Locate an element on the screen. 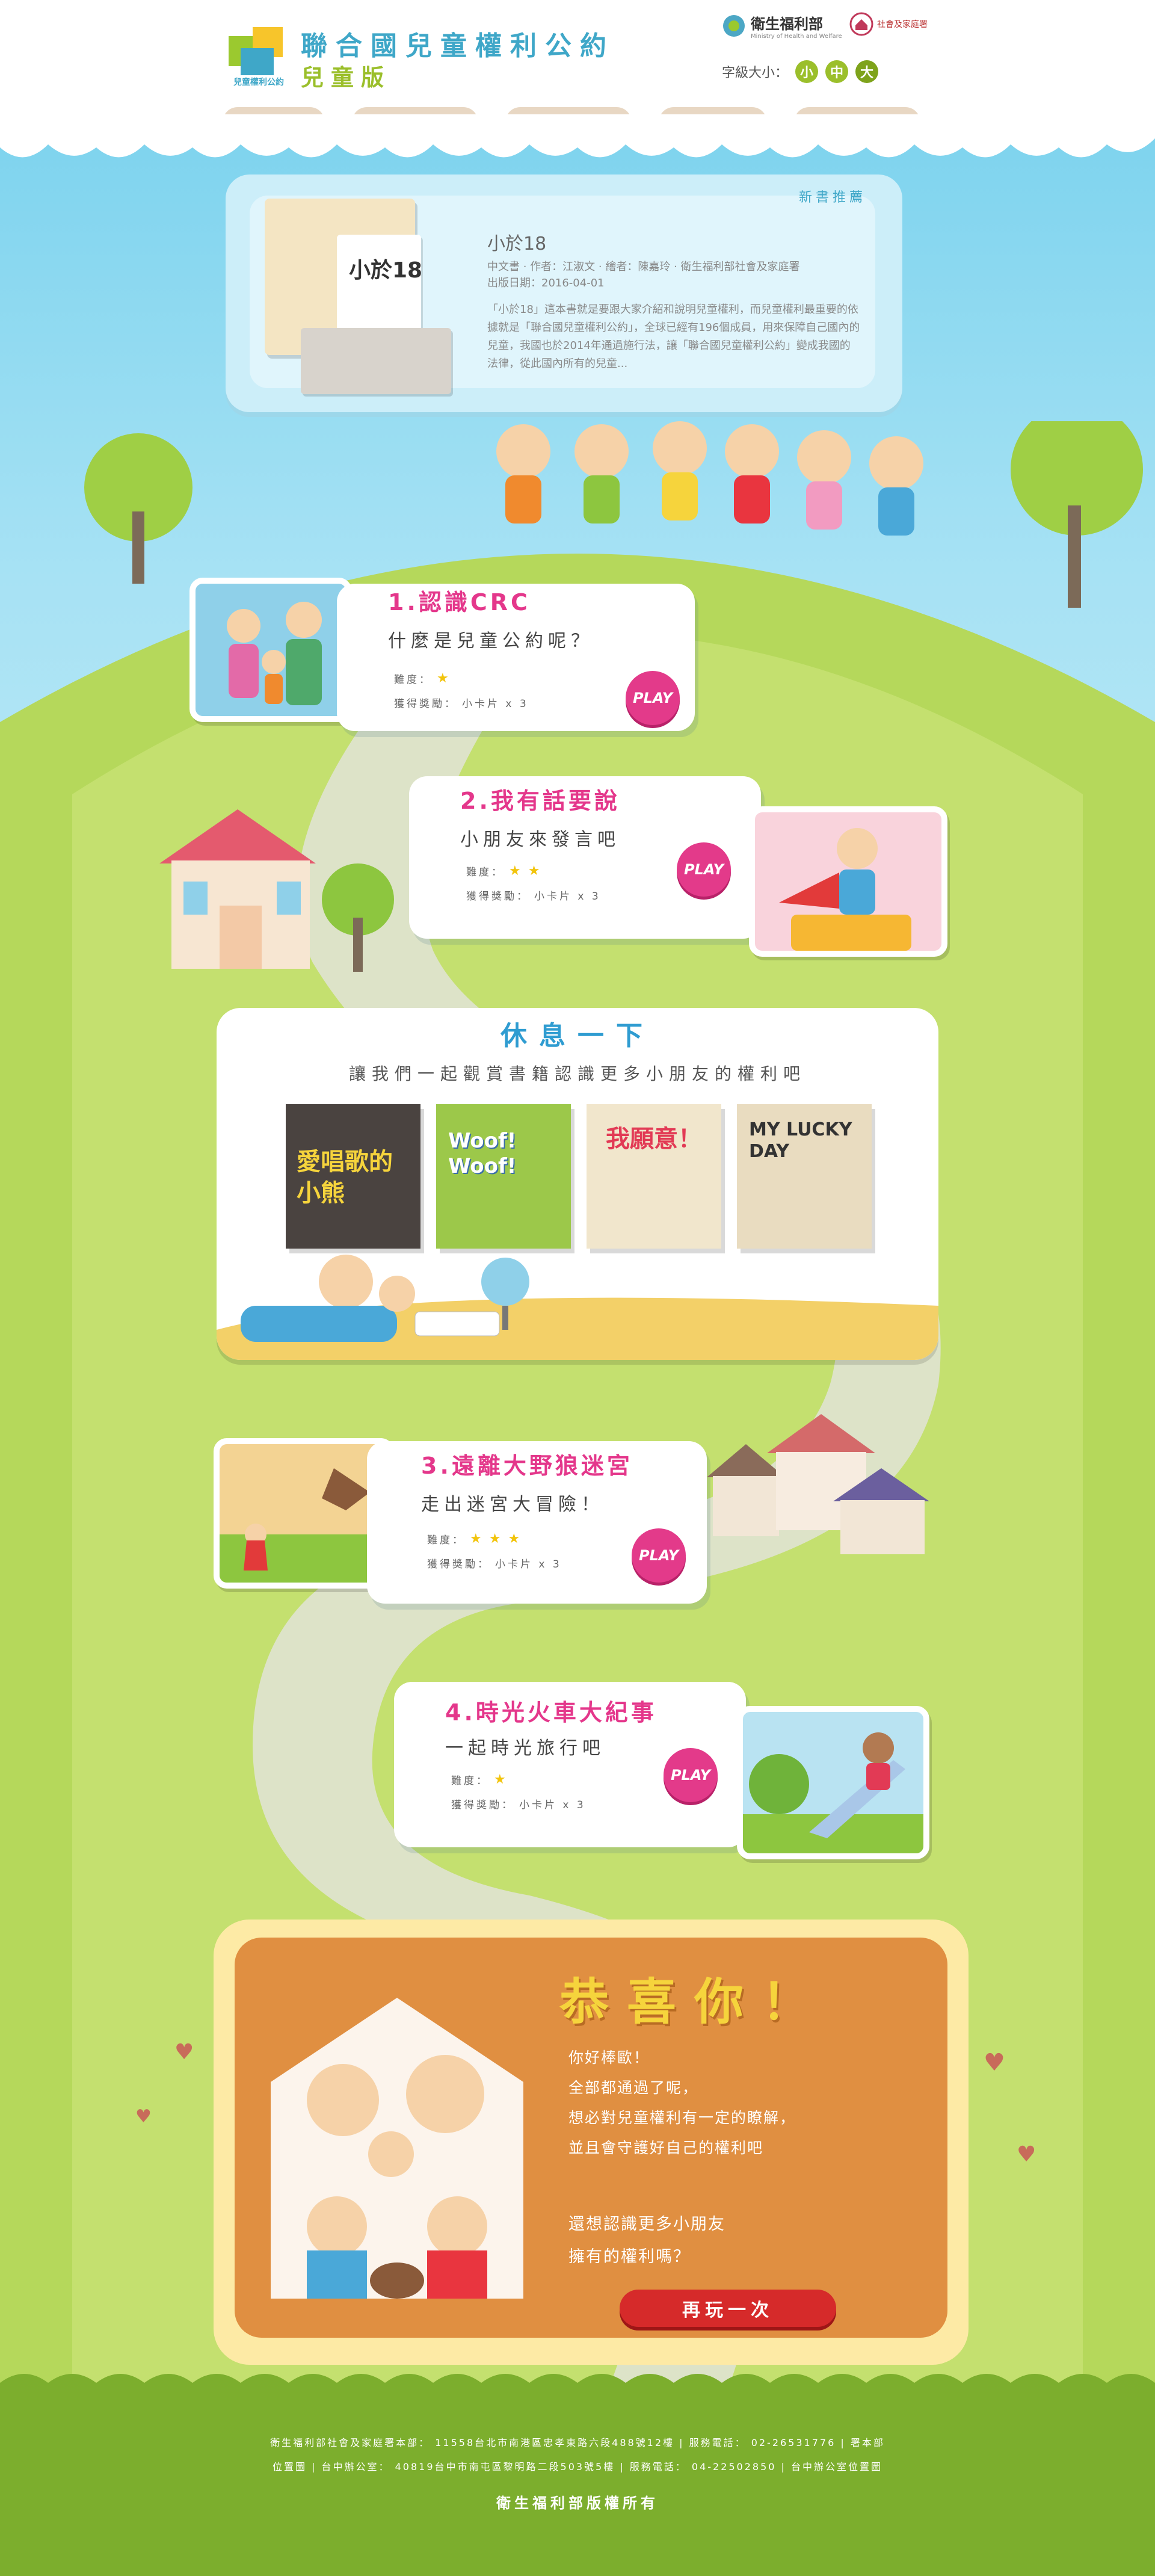  book-thumbnail: 我願意！ is located at coordinates (654, 1176).